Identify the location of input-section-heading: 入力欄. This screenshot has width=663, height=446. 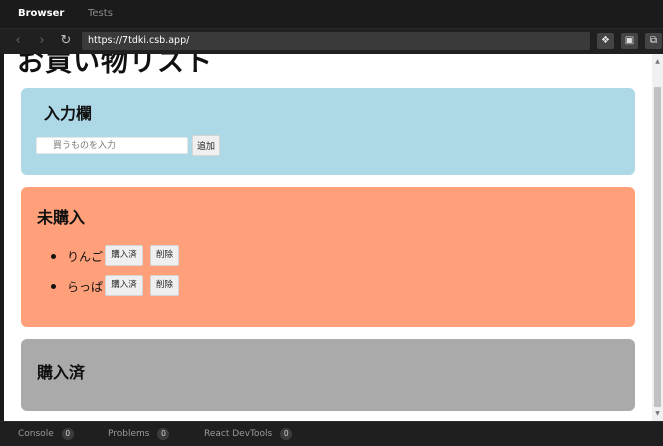
(68, 113).